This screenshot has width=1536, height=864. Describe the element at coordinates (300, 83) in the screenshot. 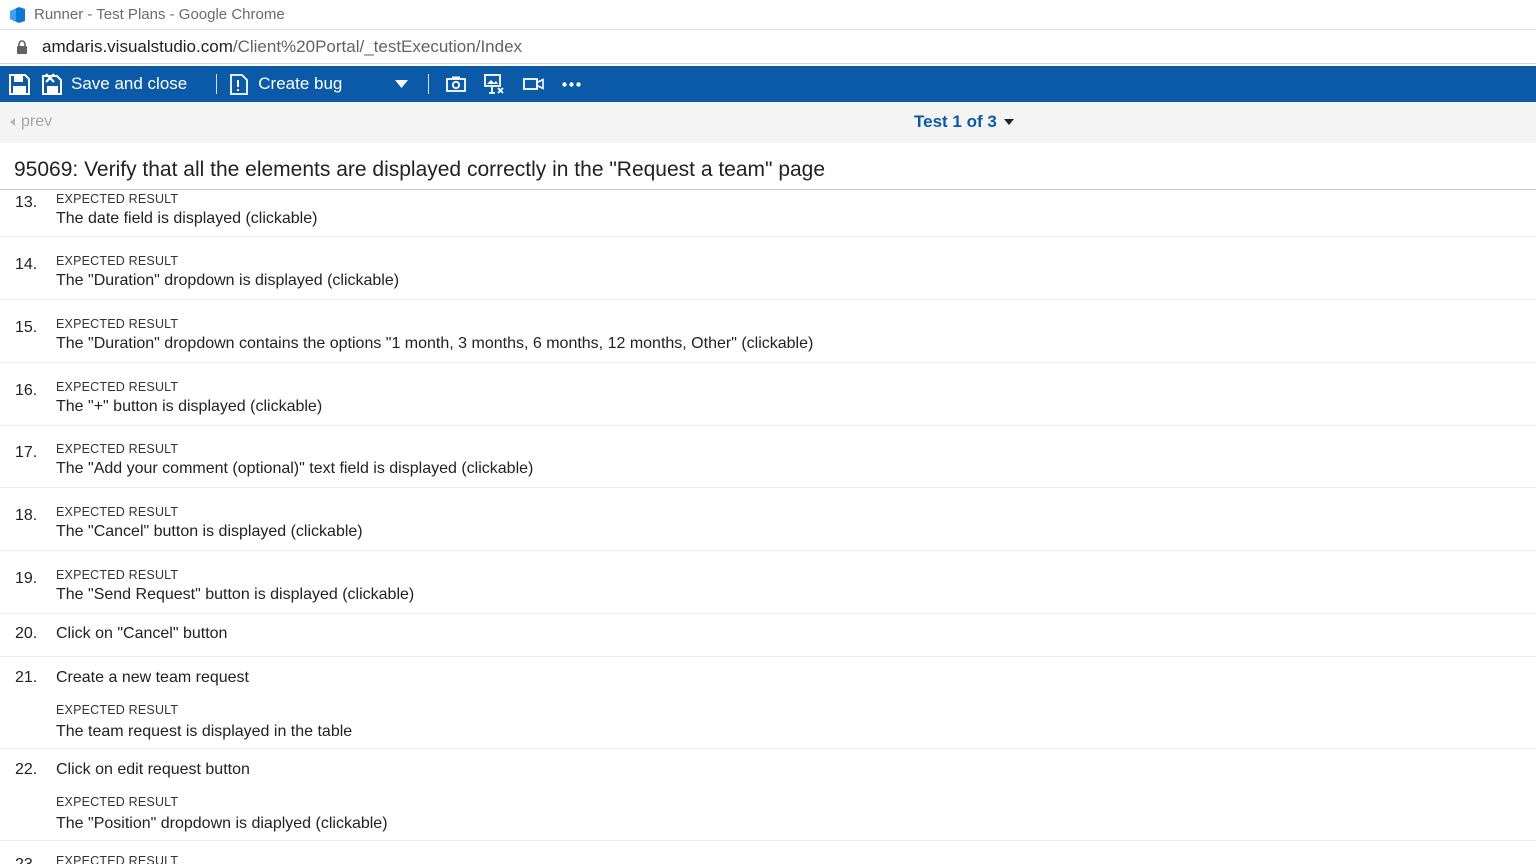

I see `create-bug-label: Create bug` at that location.